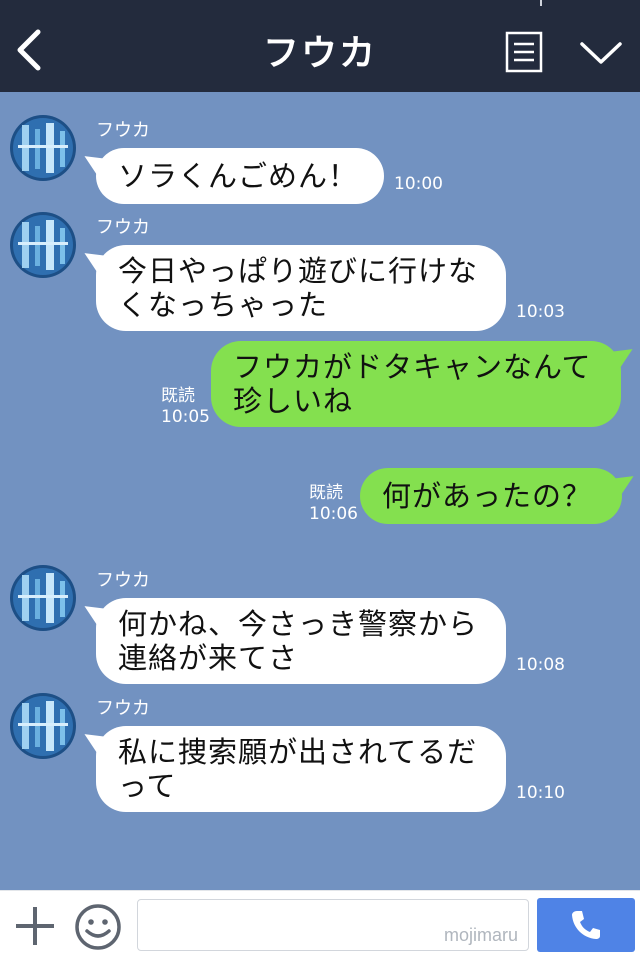  I want to click on smiley-icon, so click(98, 927).